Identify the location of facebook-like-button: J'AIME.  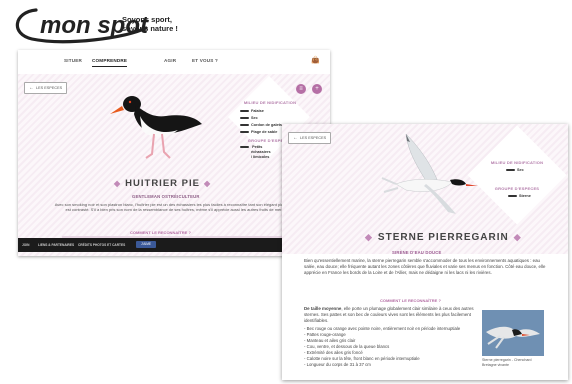
(146, 244).